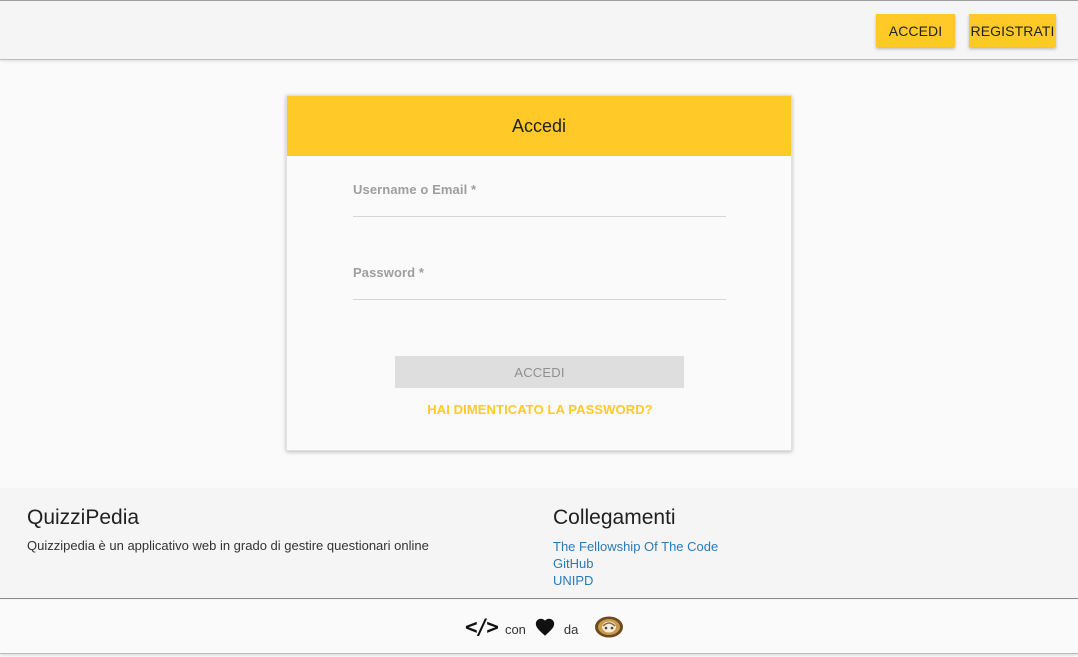 This screenshot has width=1078, height=657. I want to click on password-underline, so click(539, 299).